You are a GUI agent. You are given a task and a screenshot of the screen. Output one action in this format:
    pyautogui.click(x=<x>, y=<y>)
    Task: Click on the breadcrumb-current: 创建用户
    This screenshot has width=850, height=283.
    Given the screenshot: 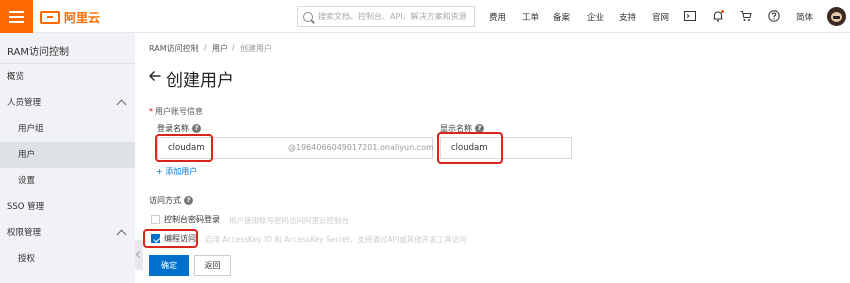 What is the action you would take?
    pyautogui.click(x=256, y=48)
    